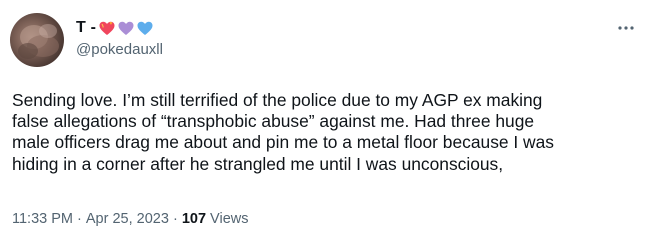  Describe the element at coordinates (626, 28) in the screenshot. I see `more-horizontal-icon` at that location.